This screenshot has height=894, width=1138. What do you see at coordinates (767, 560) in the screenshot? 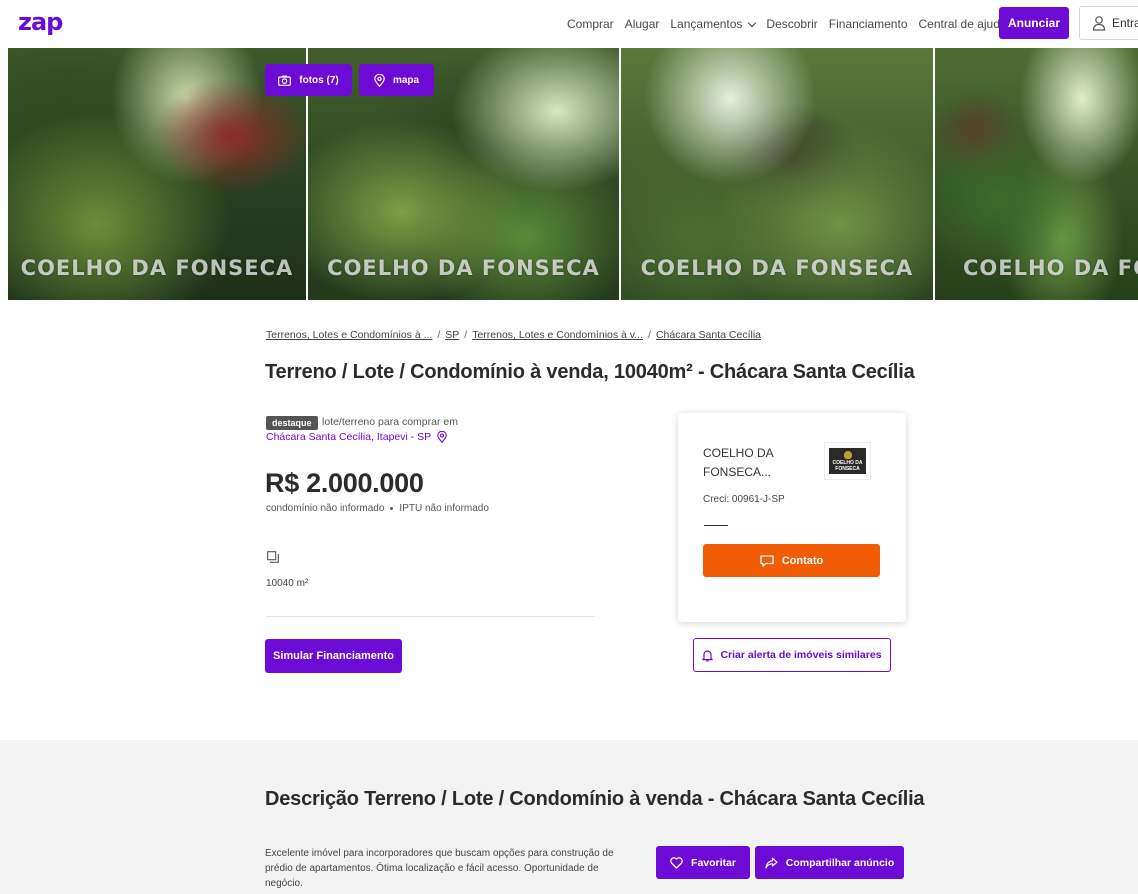
I see `chat-icon` at bounding box center [767, 560].